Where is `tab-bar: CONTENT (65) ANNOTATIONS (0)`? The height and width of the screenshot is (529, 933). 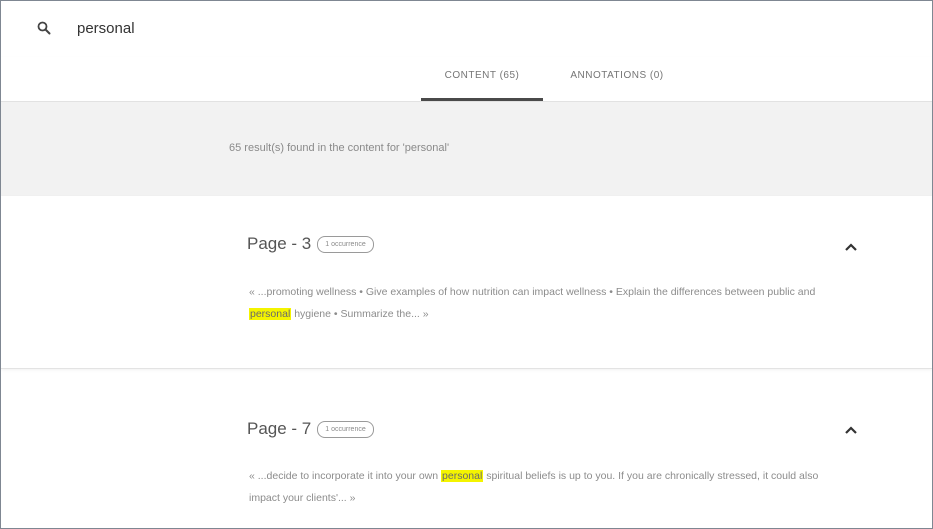 tab-bar: CONTENT (65) ANNOTATIONS (0) is located at coordinates (466, 79).